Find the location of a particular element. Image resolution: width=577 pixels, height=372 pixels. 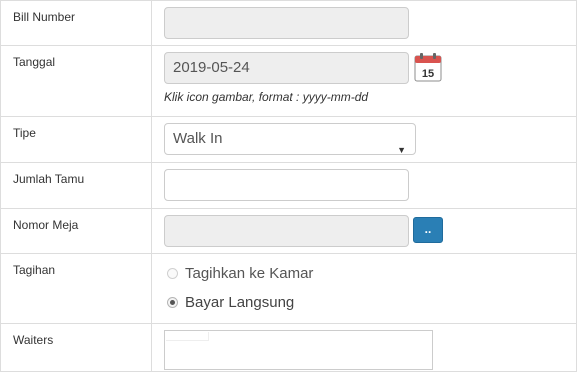

waiters-list-item is located at coordinates (187, 336).